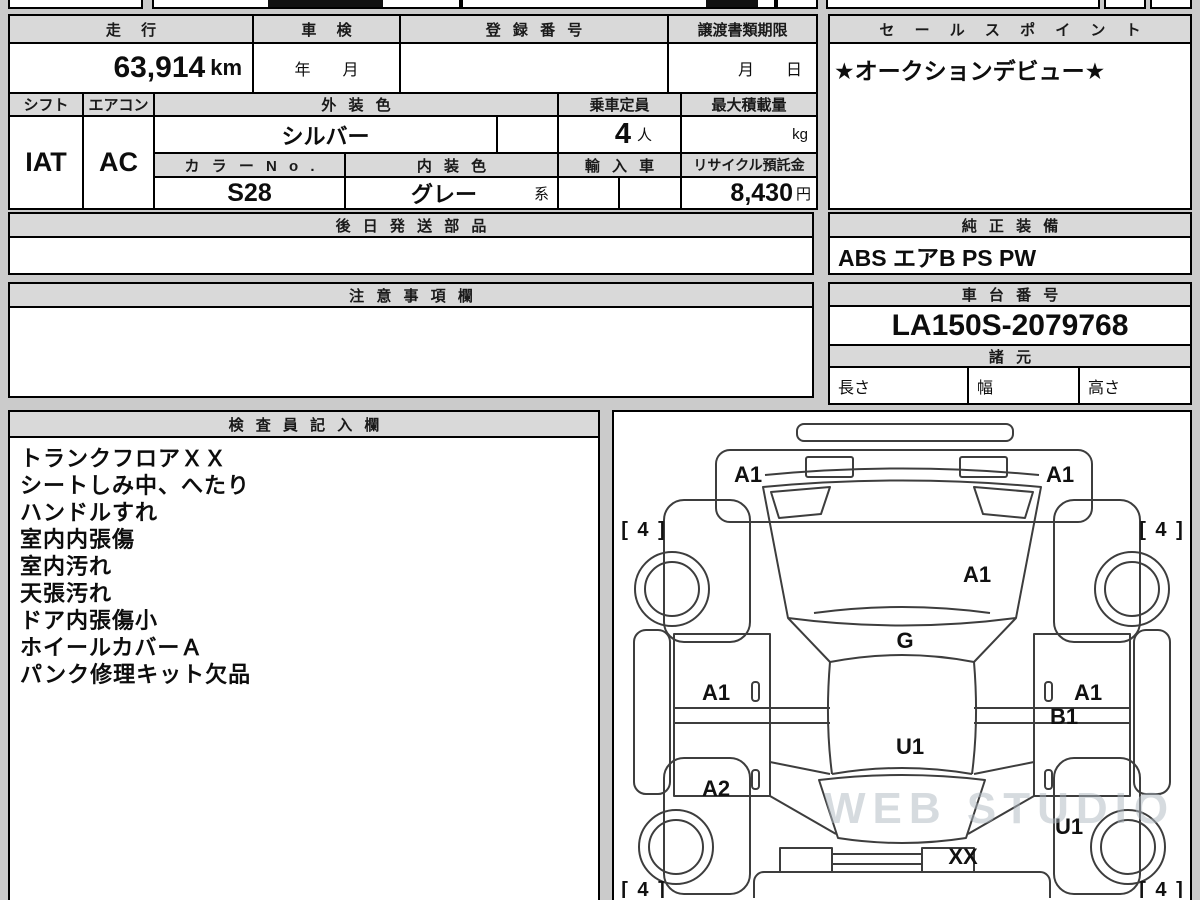 The image size is (1200, 900). What do you see at coordinates (527, 134) in the screenshot?
I see `exterior-color-extra` at bounding box center [527, 134].